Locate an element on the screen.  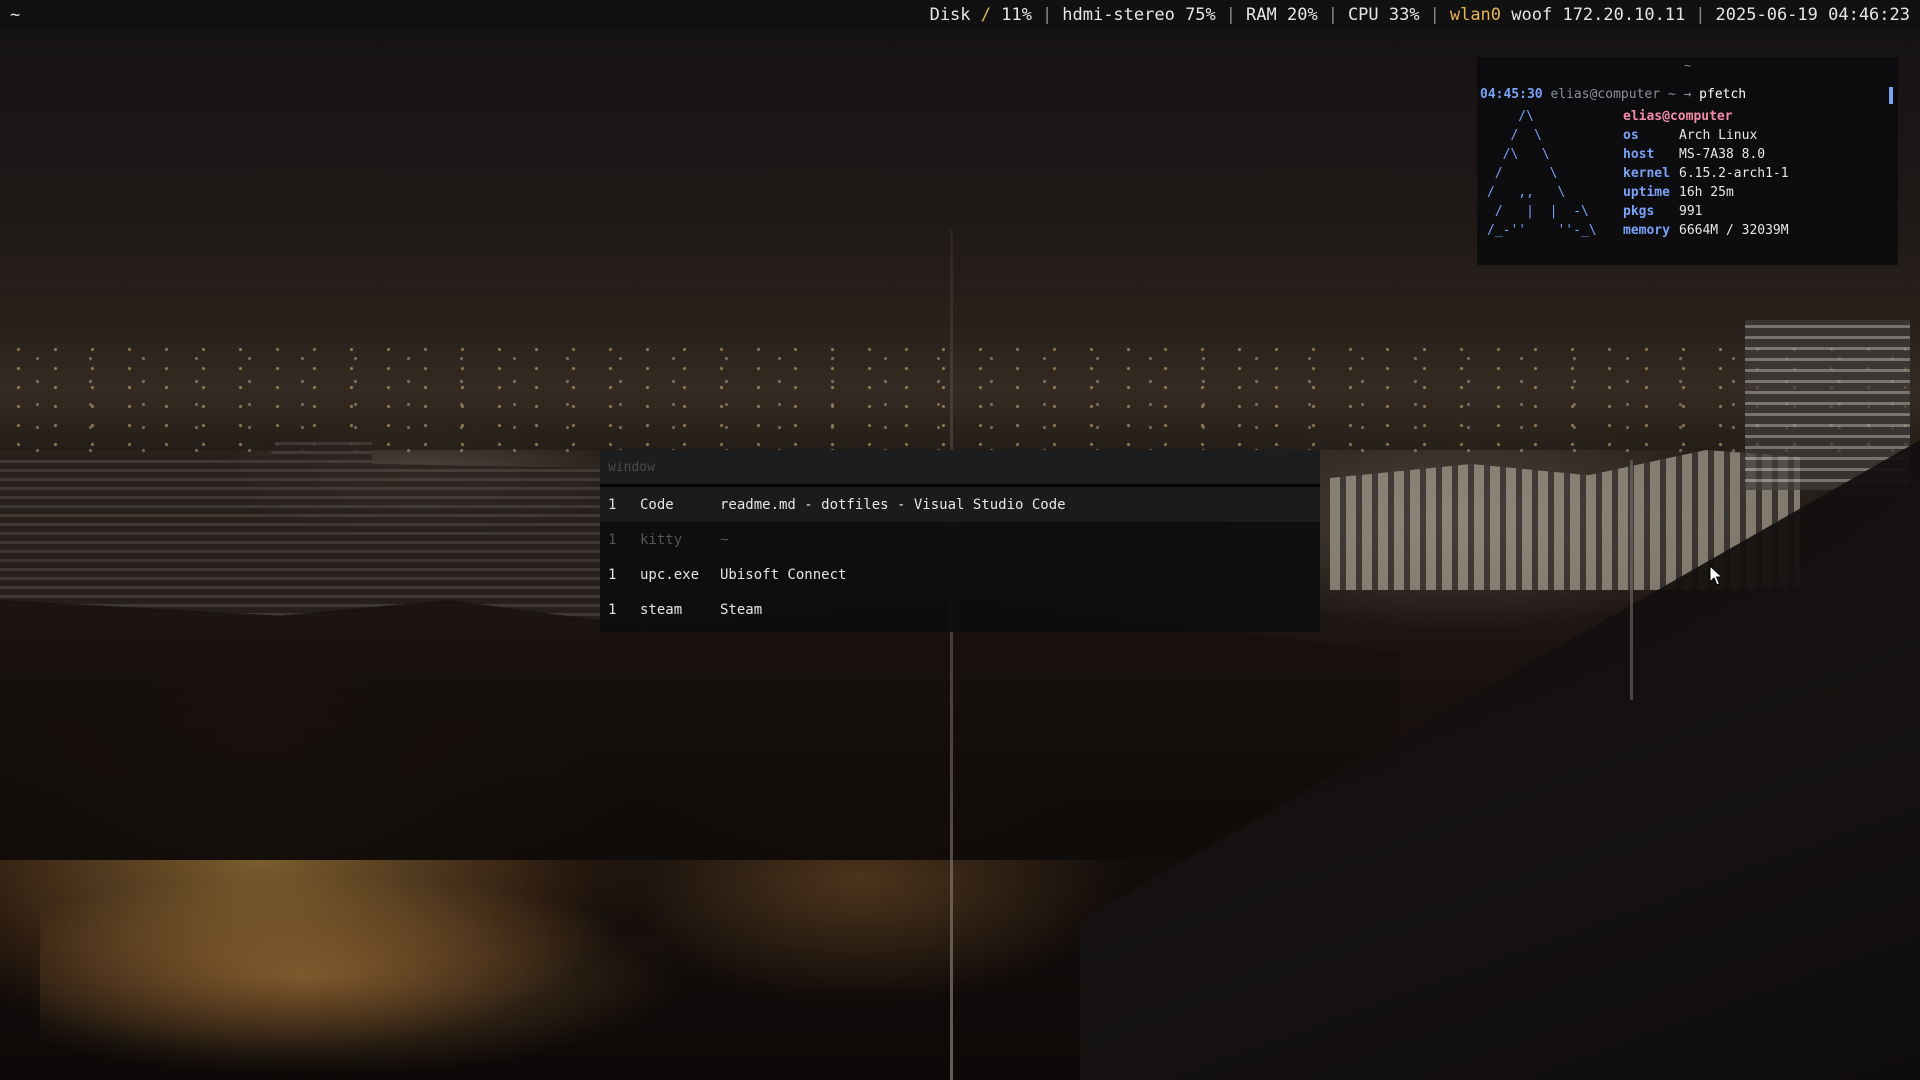
network-info: woof 172.20.10.11 is located at coordinates (1598, 14).